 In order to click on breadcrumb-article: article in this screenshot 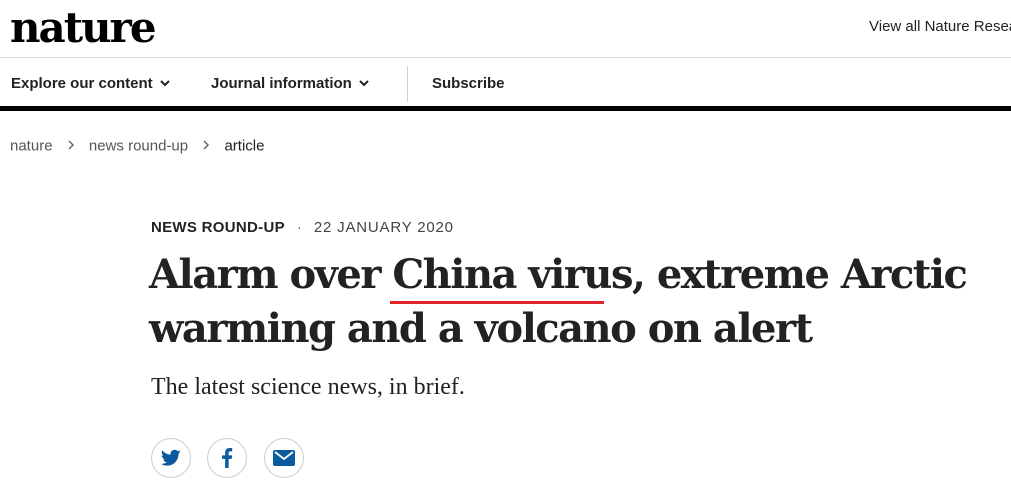, I will do `click(244, 146)`.